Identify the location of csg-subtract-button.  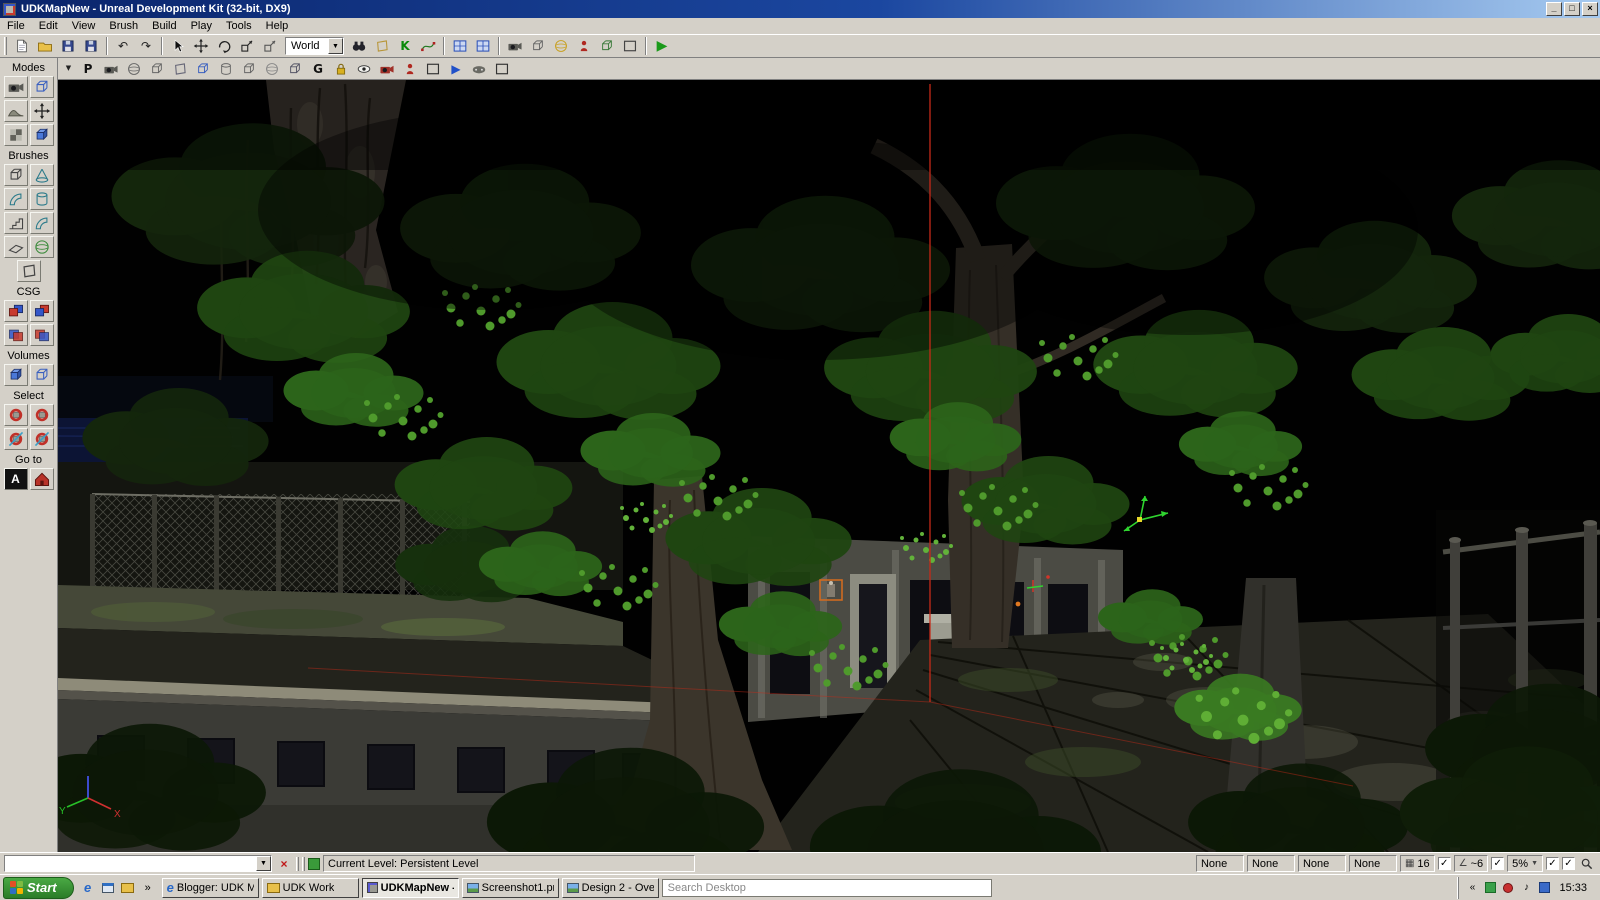
(41, 311).